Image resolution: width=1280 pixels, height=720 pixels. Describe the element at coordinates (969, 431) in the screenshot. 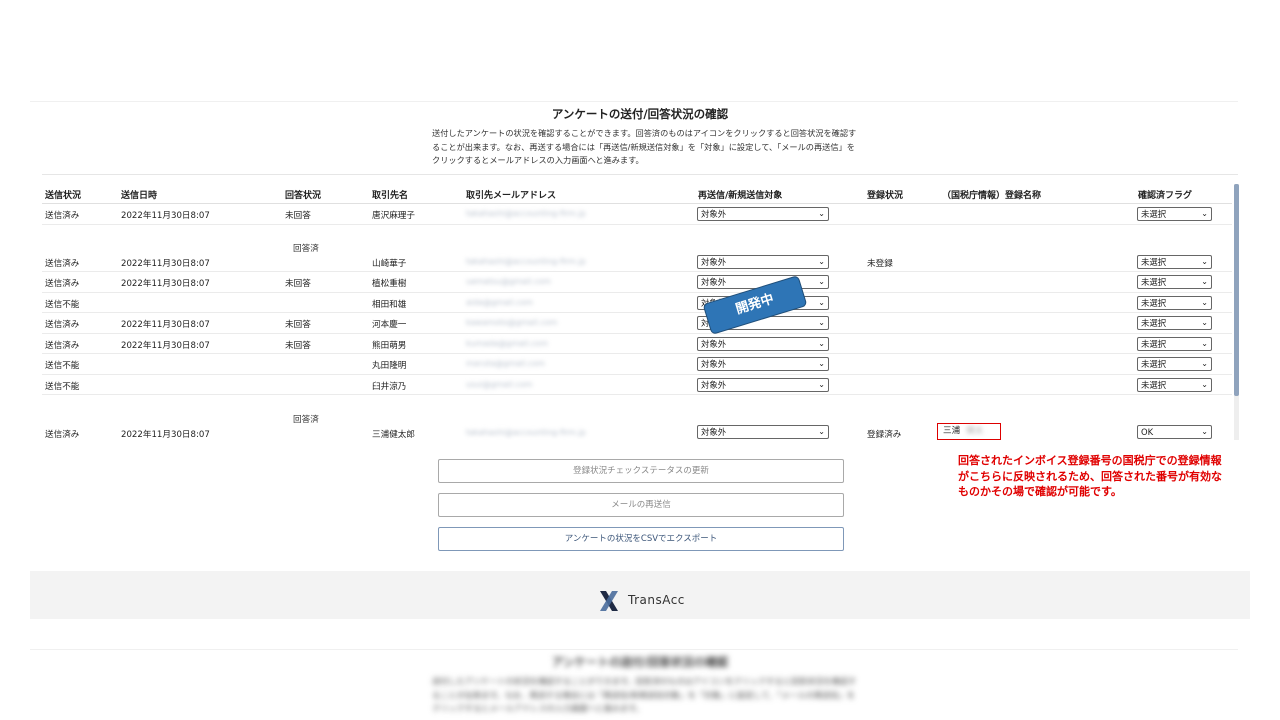

I see `registered-name-field: 三浦 健太` at that location.